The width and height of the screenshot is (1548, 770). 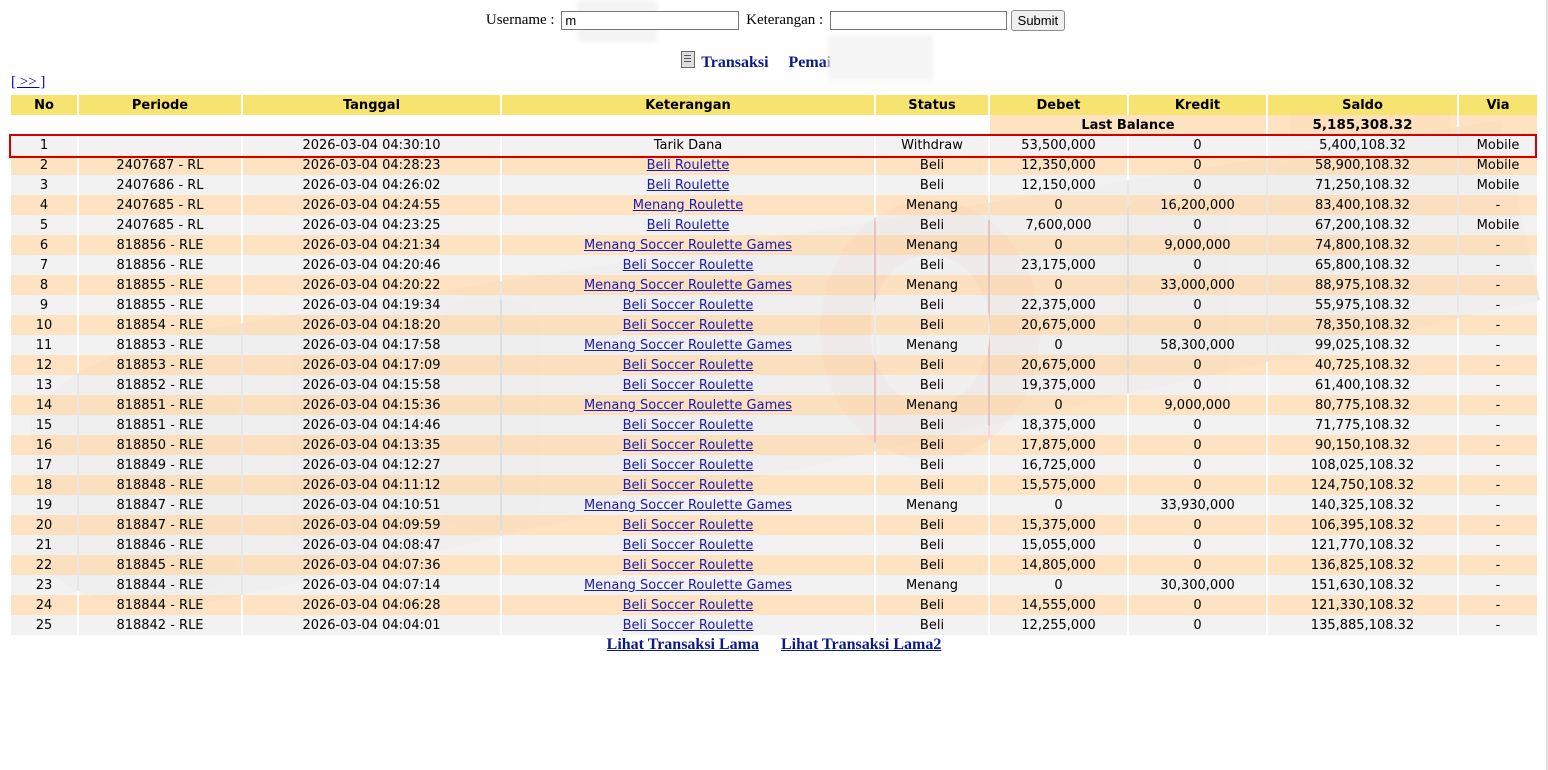 I want to click on cell-tanggal: 2026-03-04 04:13:35, so click(x=371, y=445).